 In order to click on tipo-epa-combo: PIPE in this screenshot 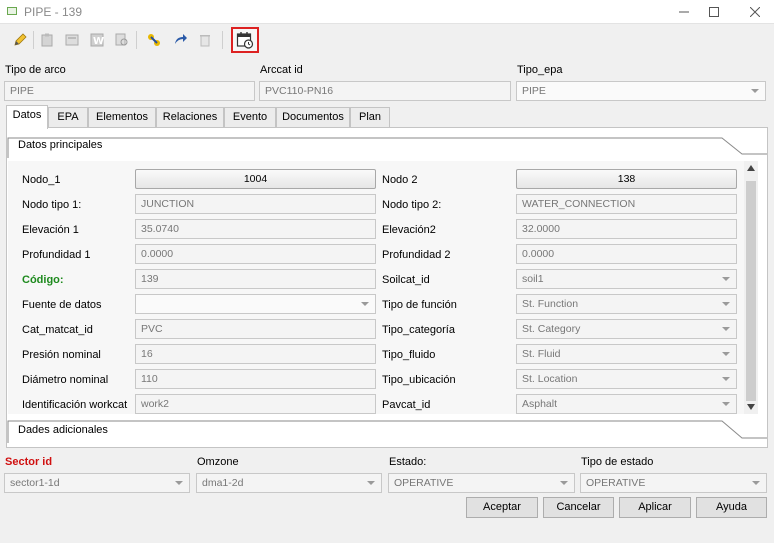, I will do `click(641, 91)`.